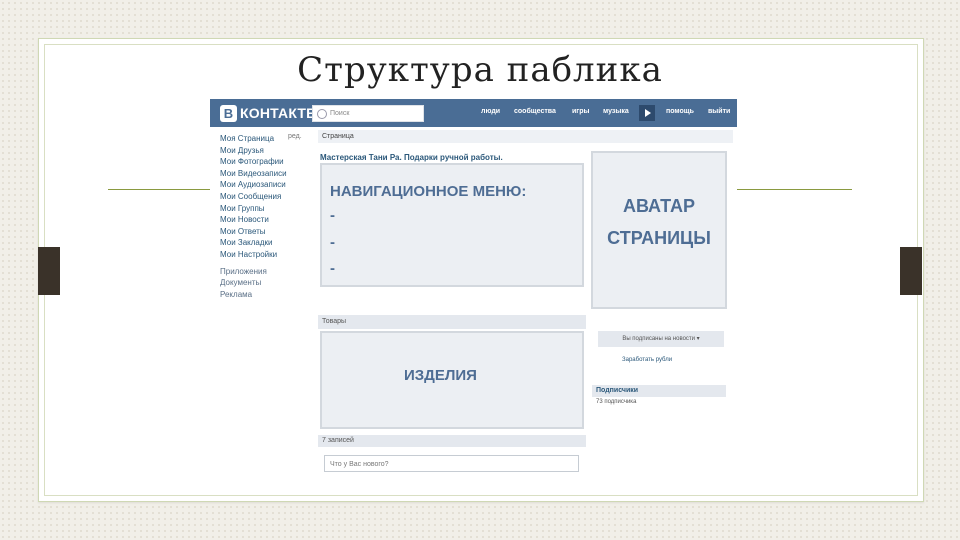 The width and height of the screenshot is (960, 540). I want to click on vk-logo: В КОНТАКТЕ, so click(268, 113).